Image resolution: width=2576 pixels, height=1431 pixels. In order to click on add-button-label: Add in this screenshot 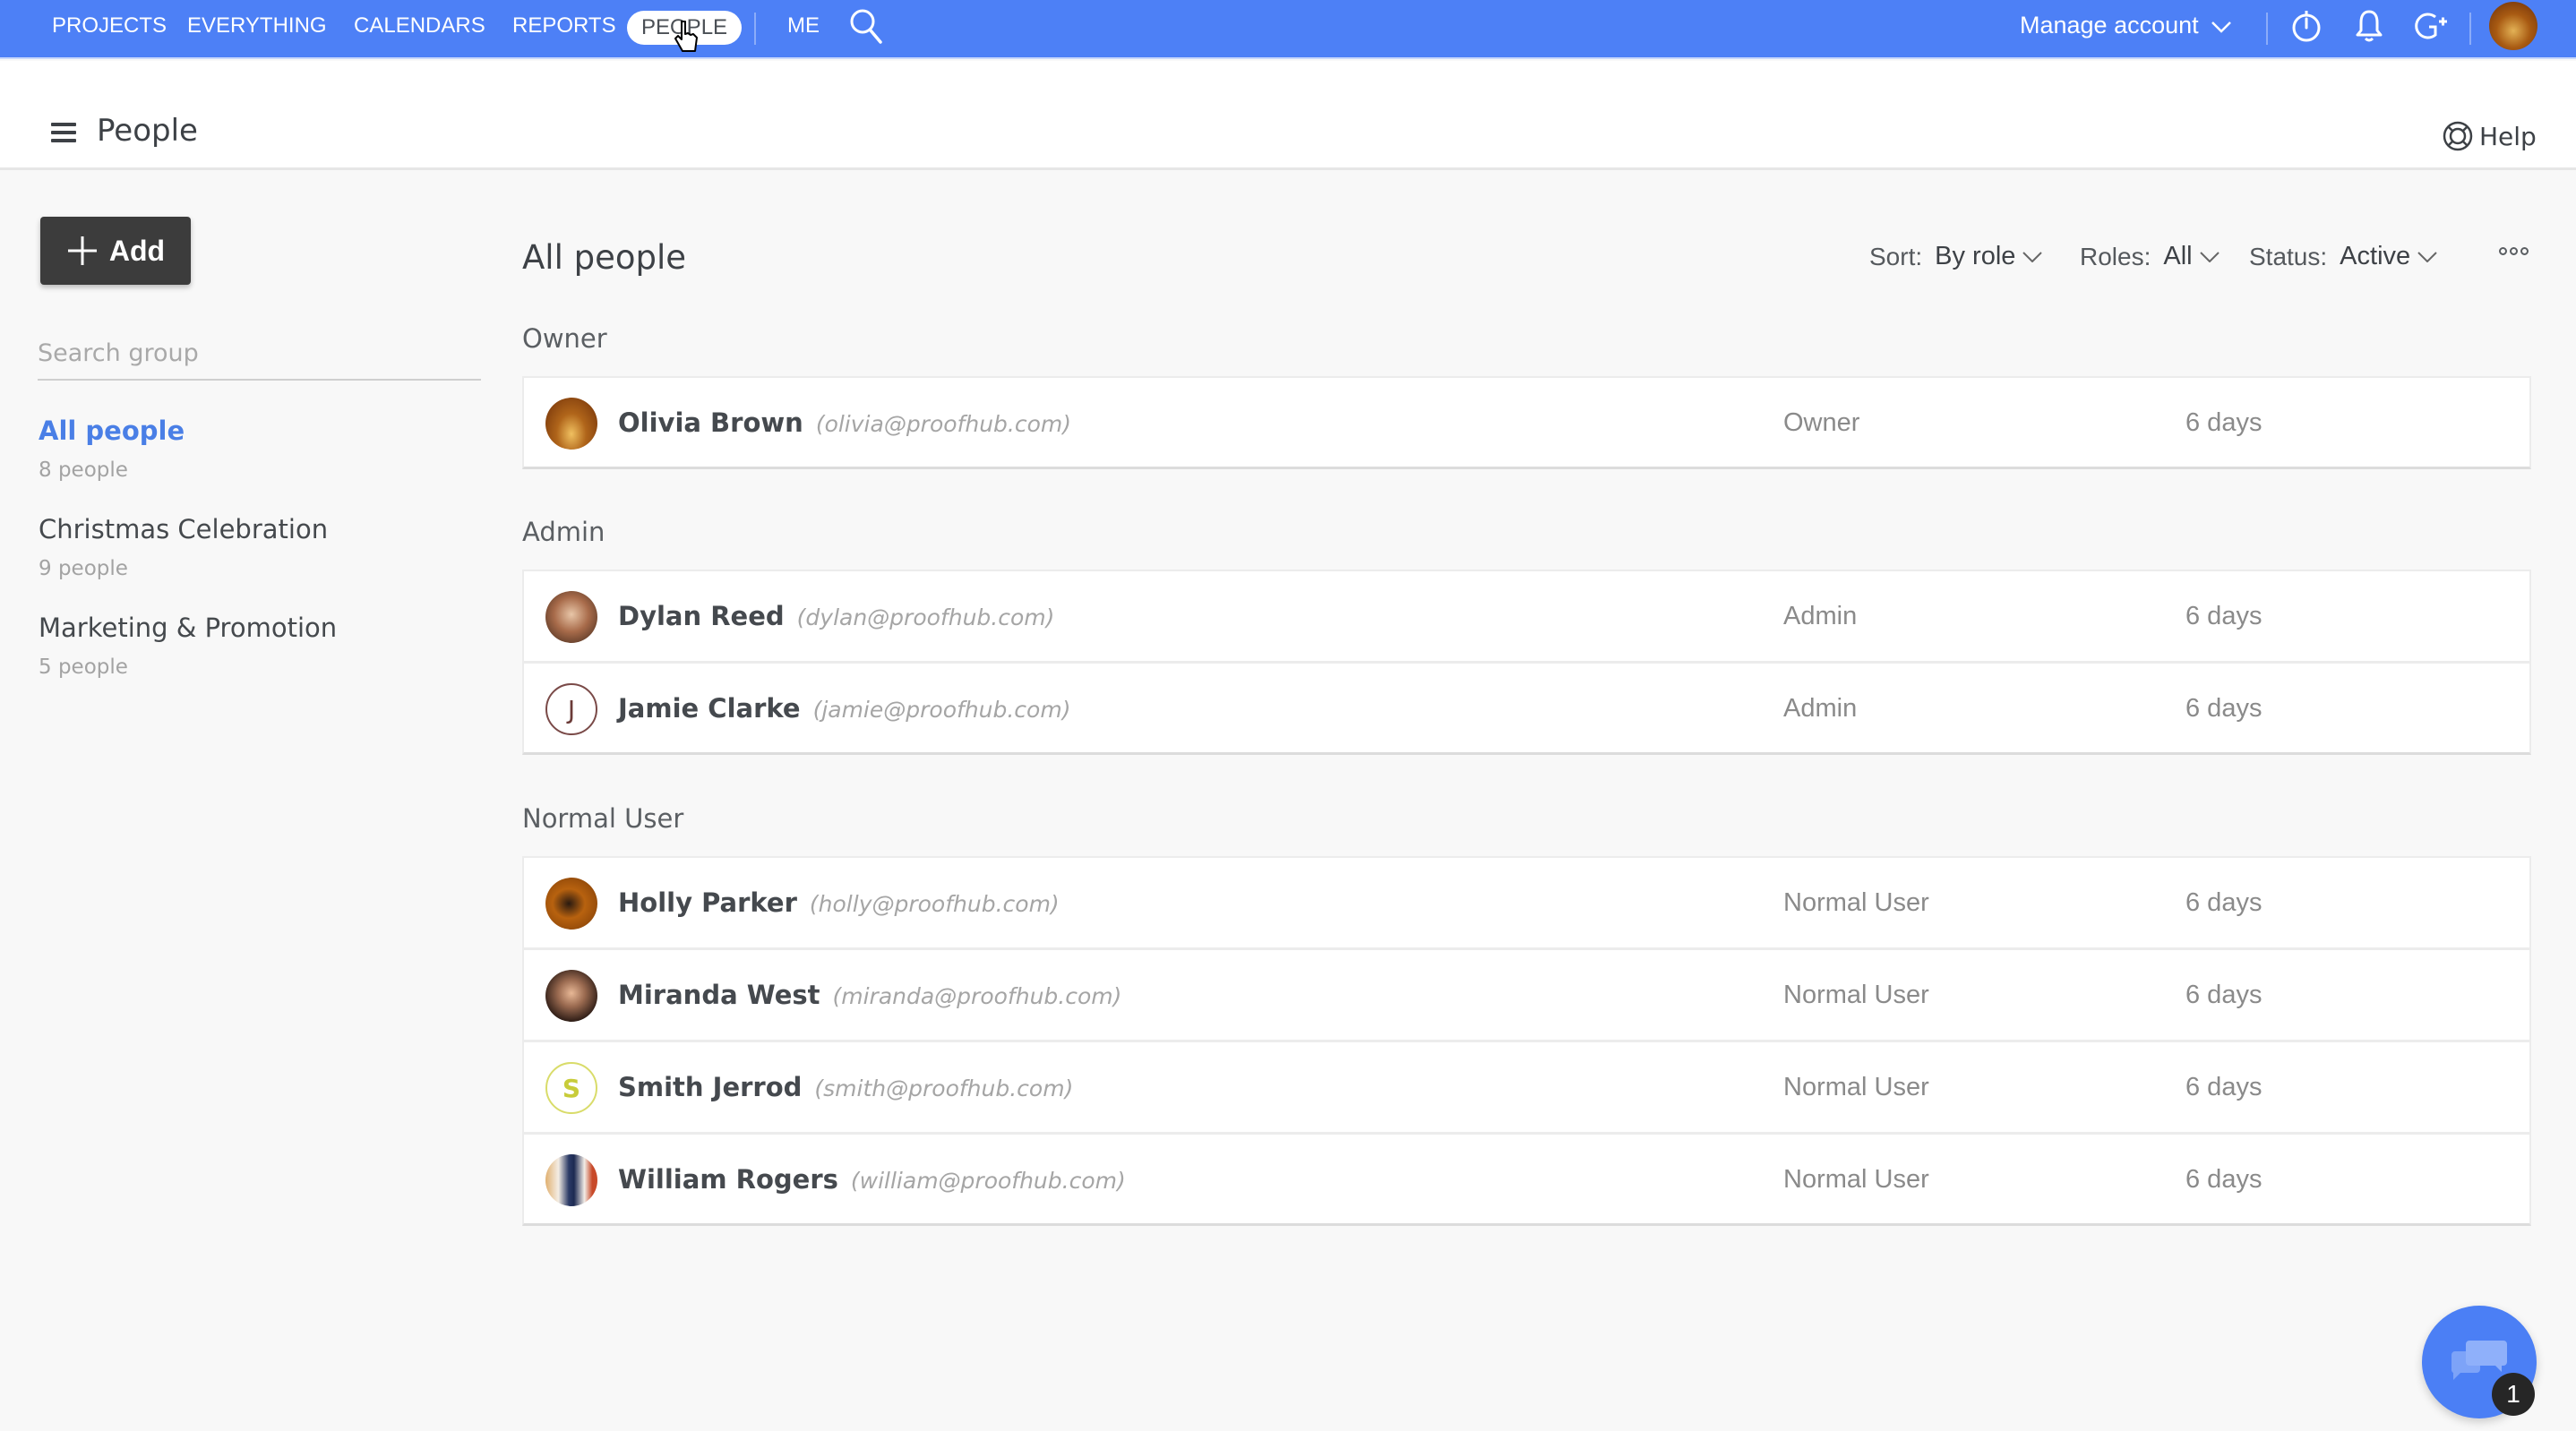, I will do `click(137, 251)`.